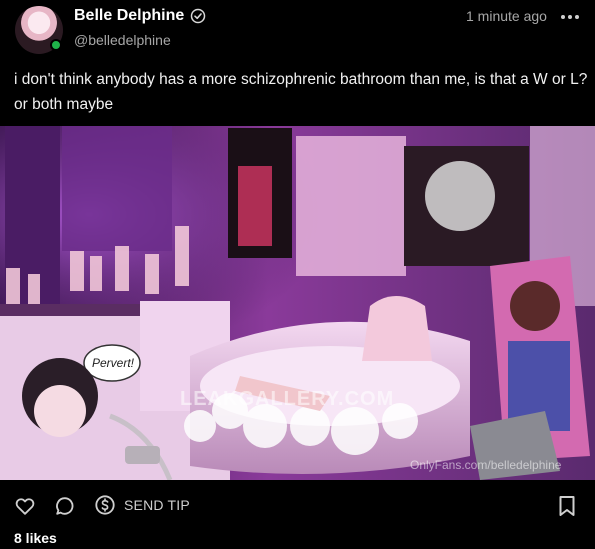  Describe the element at coordinates (157, 505) in the screenshot. I see `send-tip-label: SEND TIP` at that location.